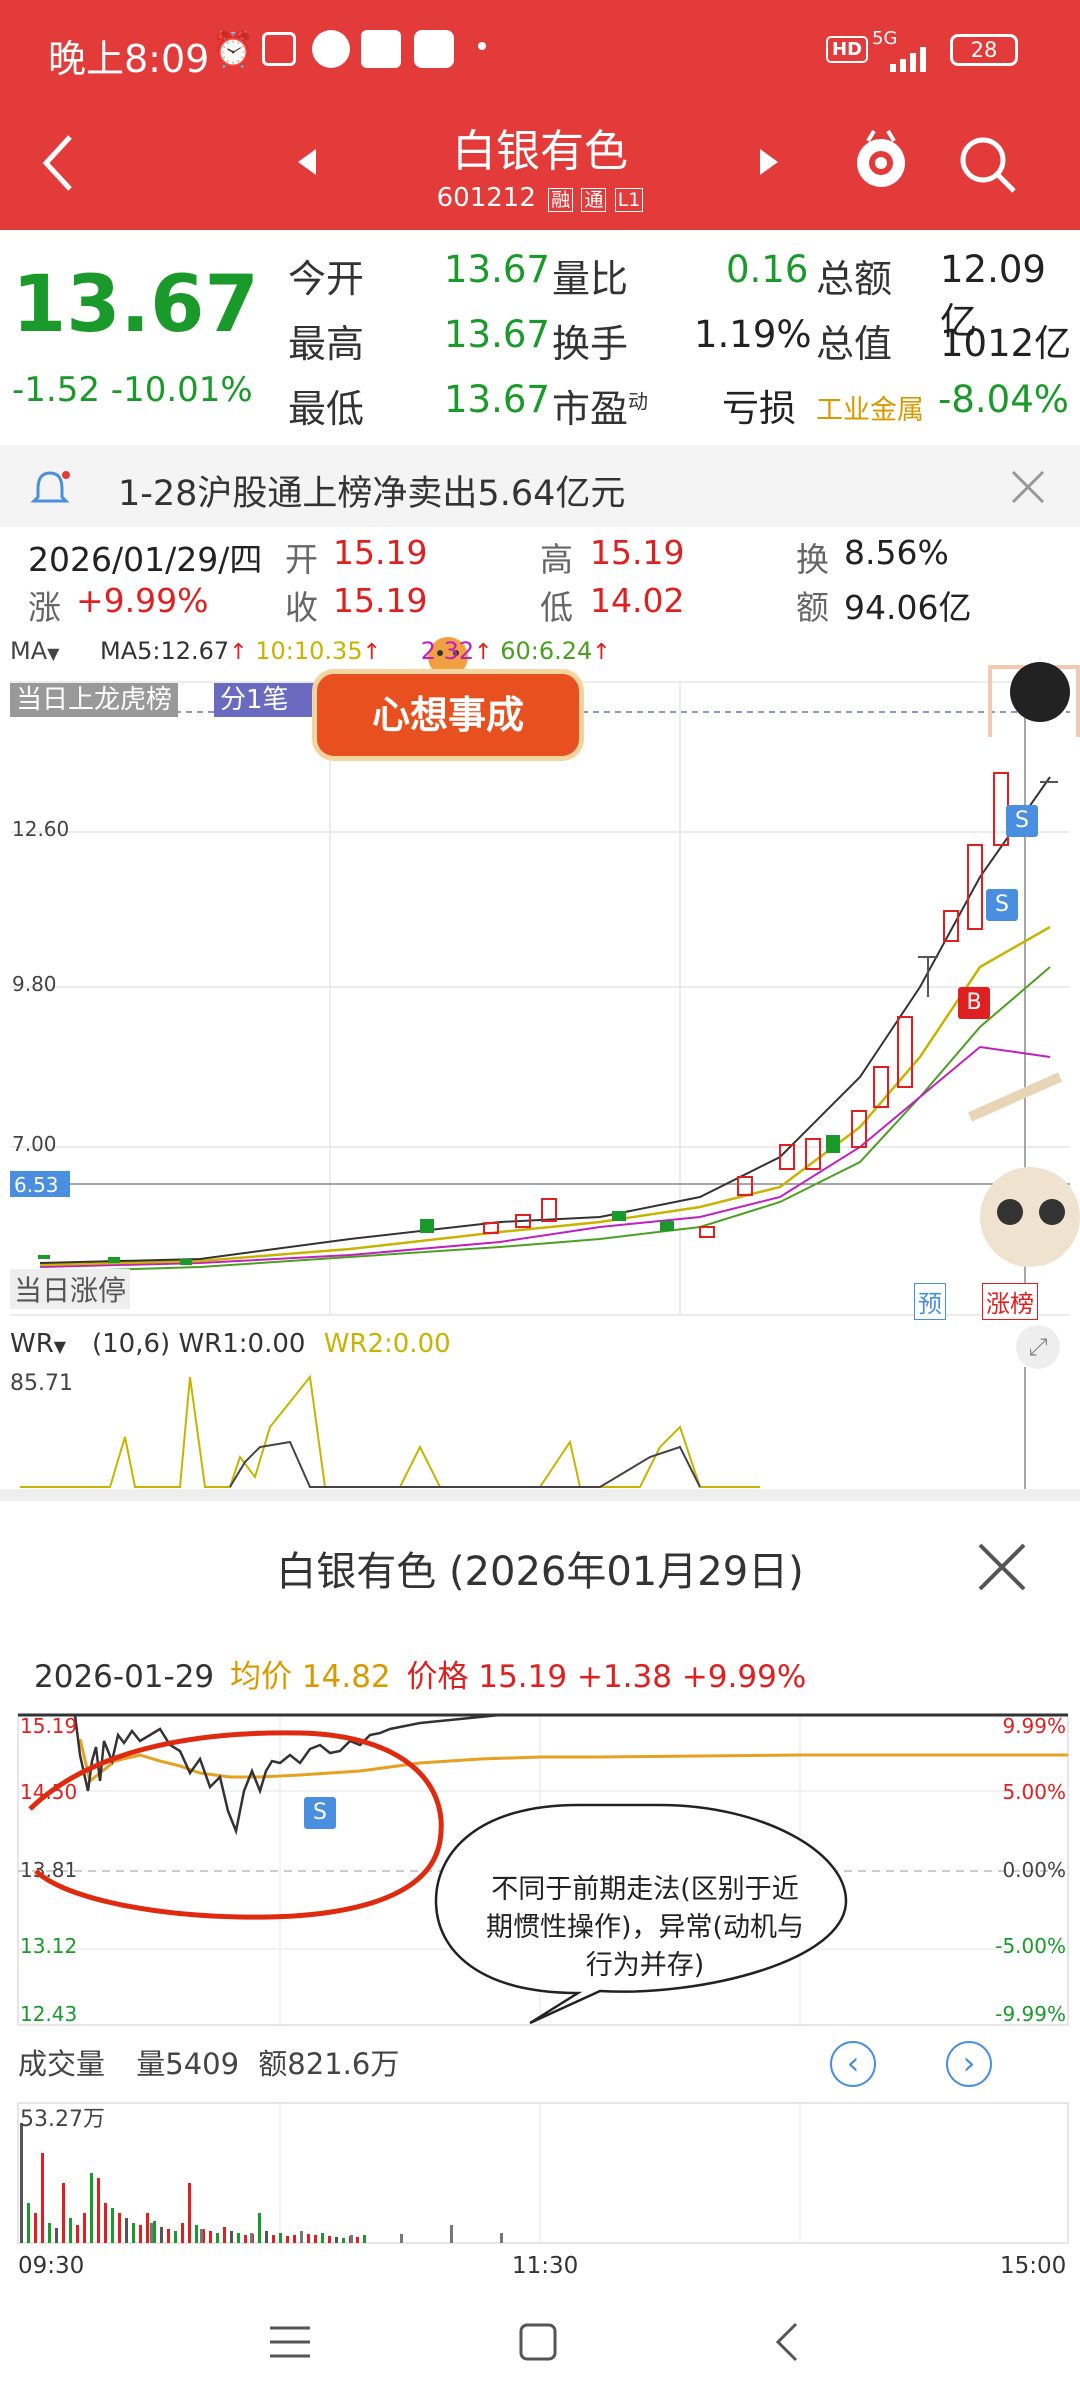 This screenshot has height=2400, width=1080. I want to click on market-cap-label: 总值, so click(854, 344).